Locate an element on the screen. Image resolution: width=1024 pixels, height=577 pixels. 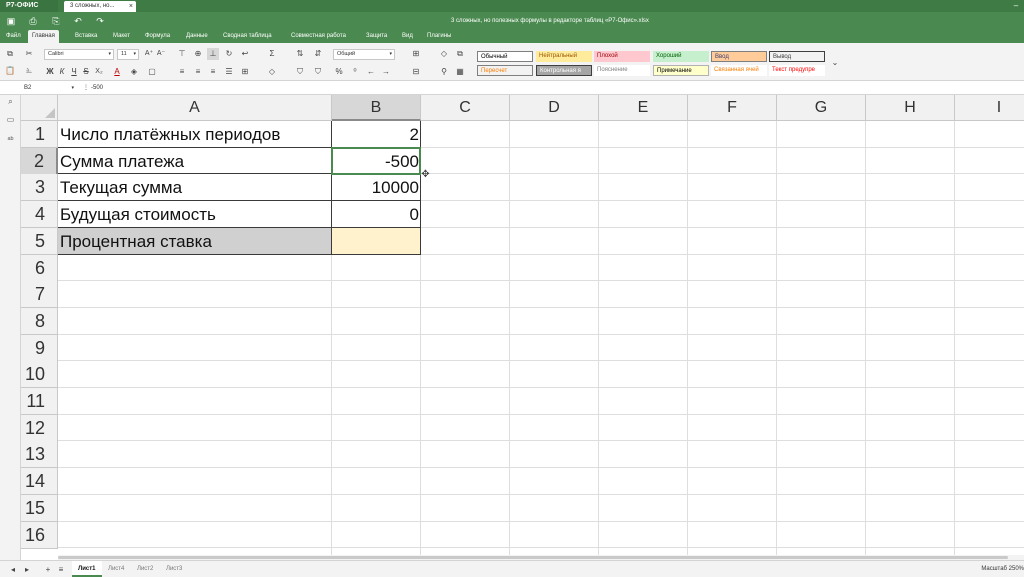
cell-label: Процентная ставка is located at coordinates (195, 241).